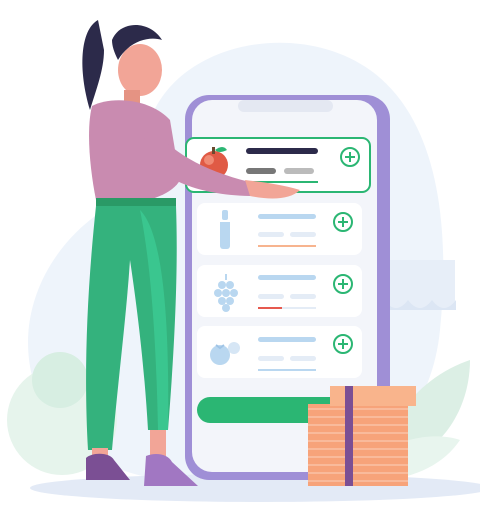  What do you see at coordinates (285, 106) in the screenshot?
I see `phone-notch` at bounding box center [285, 106].